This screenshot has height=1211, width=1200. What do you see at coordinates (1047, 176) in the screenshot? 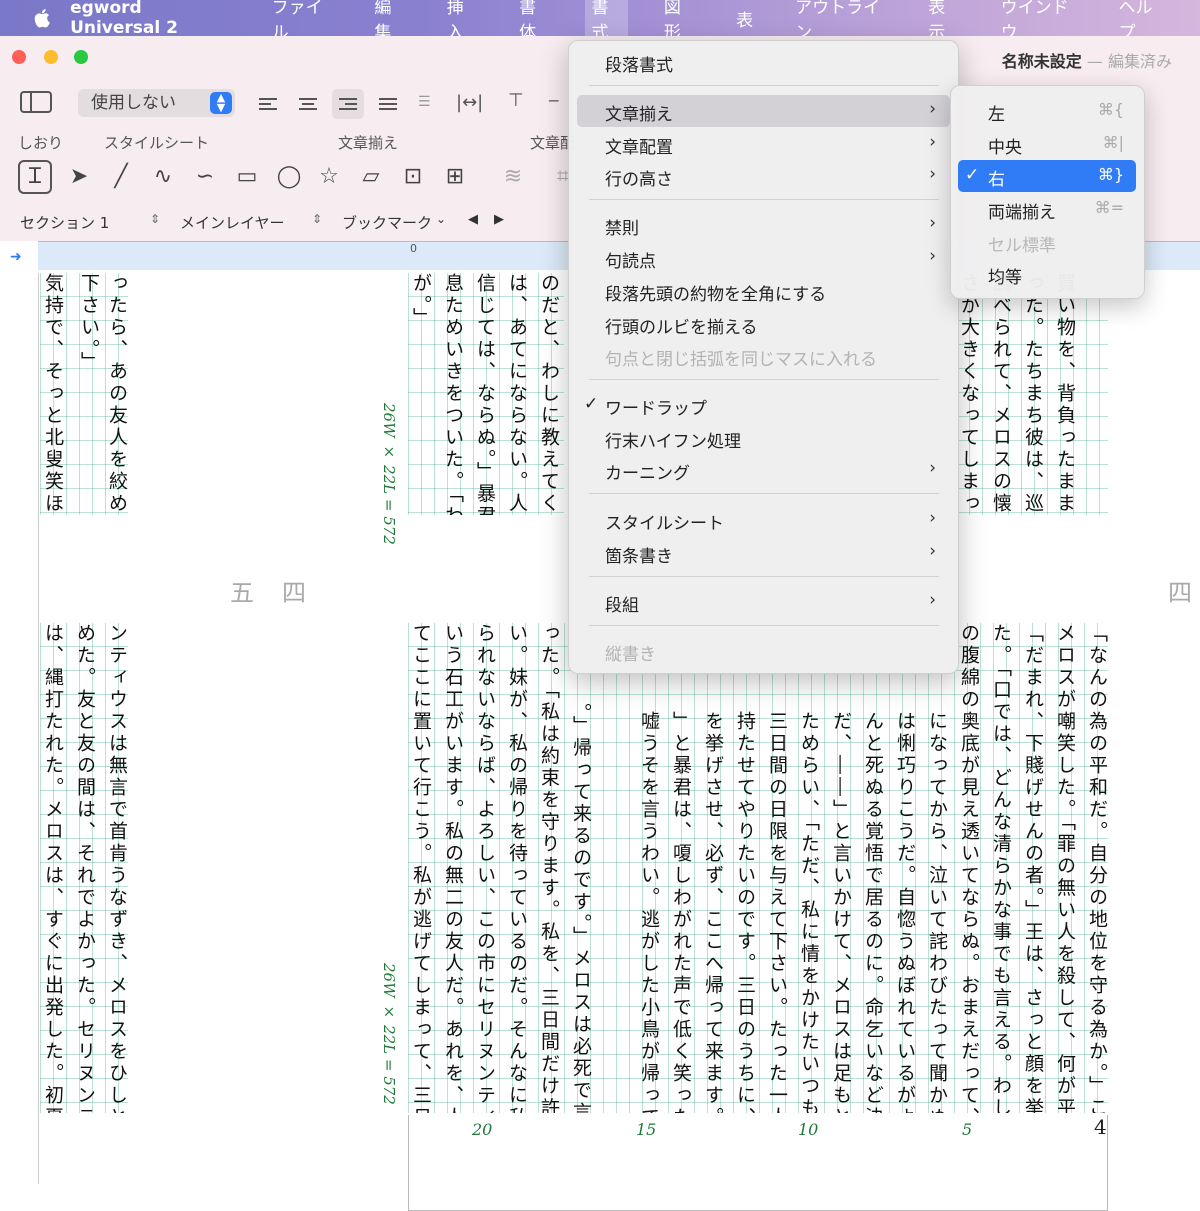
I see `align-right-item: ✓ 右 ⌘}` at bounding box center [1047, 176].